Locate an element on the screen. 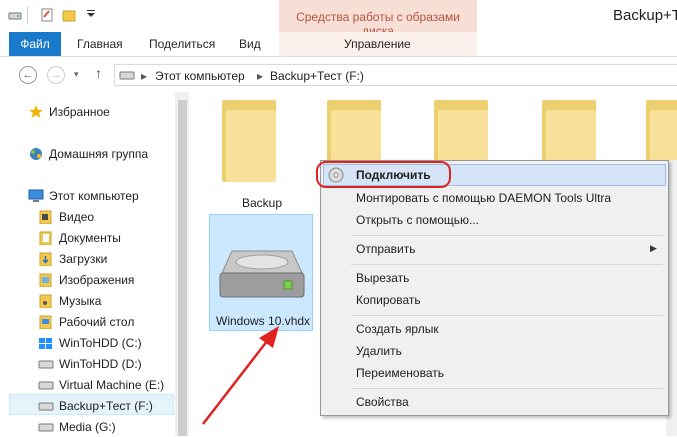 The height and width of the screenshot is (437, 677). new-folder-icon is located at coordinates (69, 15).